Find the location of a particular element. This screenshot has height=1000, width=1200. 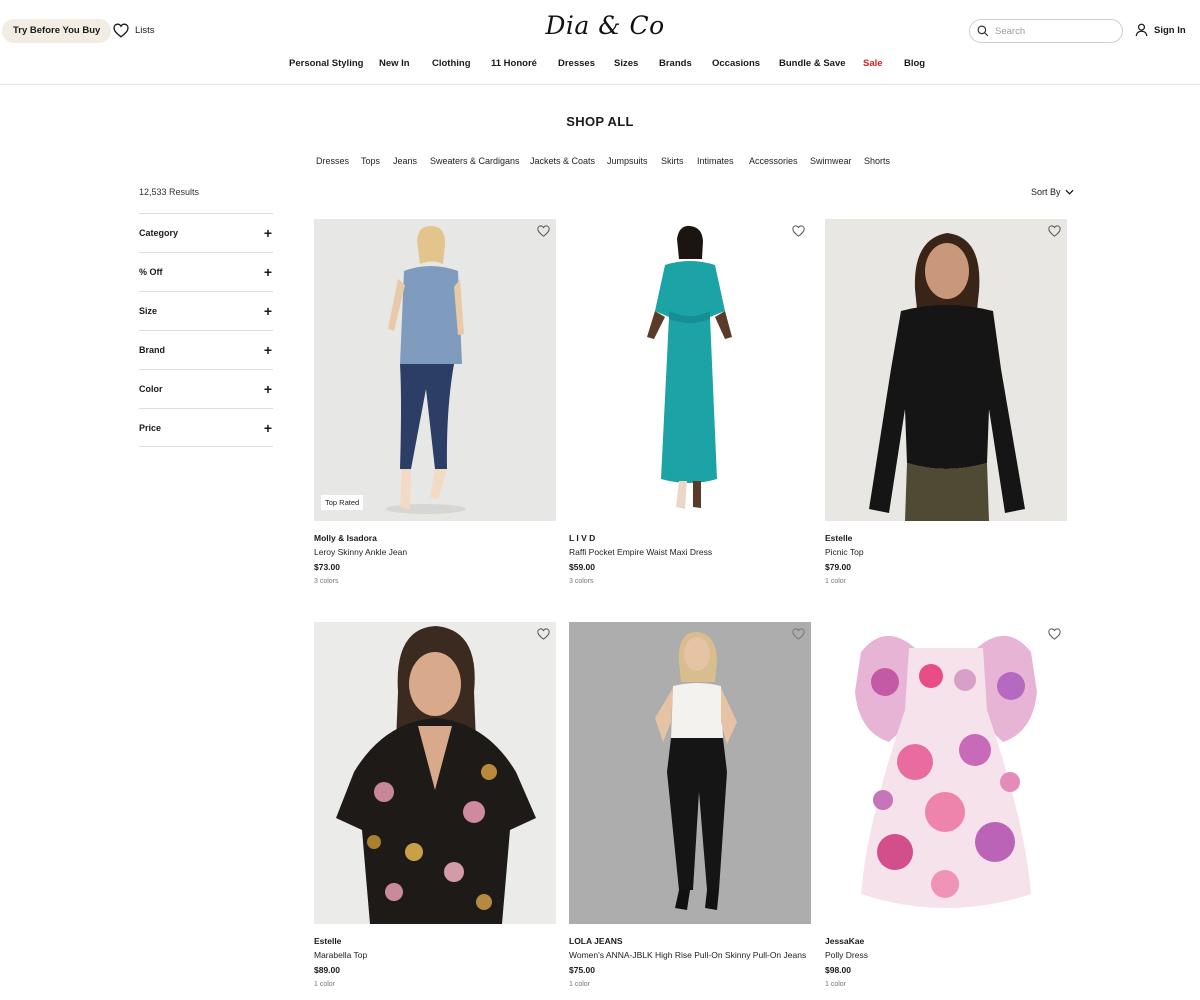

try-before-you-buy-button: Try Before You Buy is located at coordinates (57, 31).